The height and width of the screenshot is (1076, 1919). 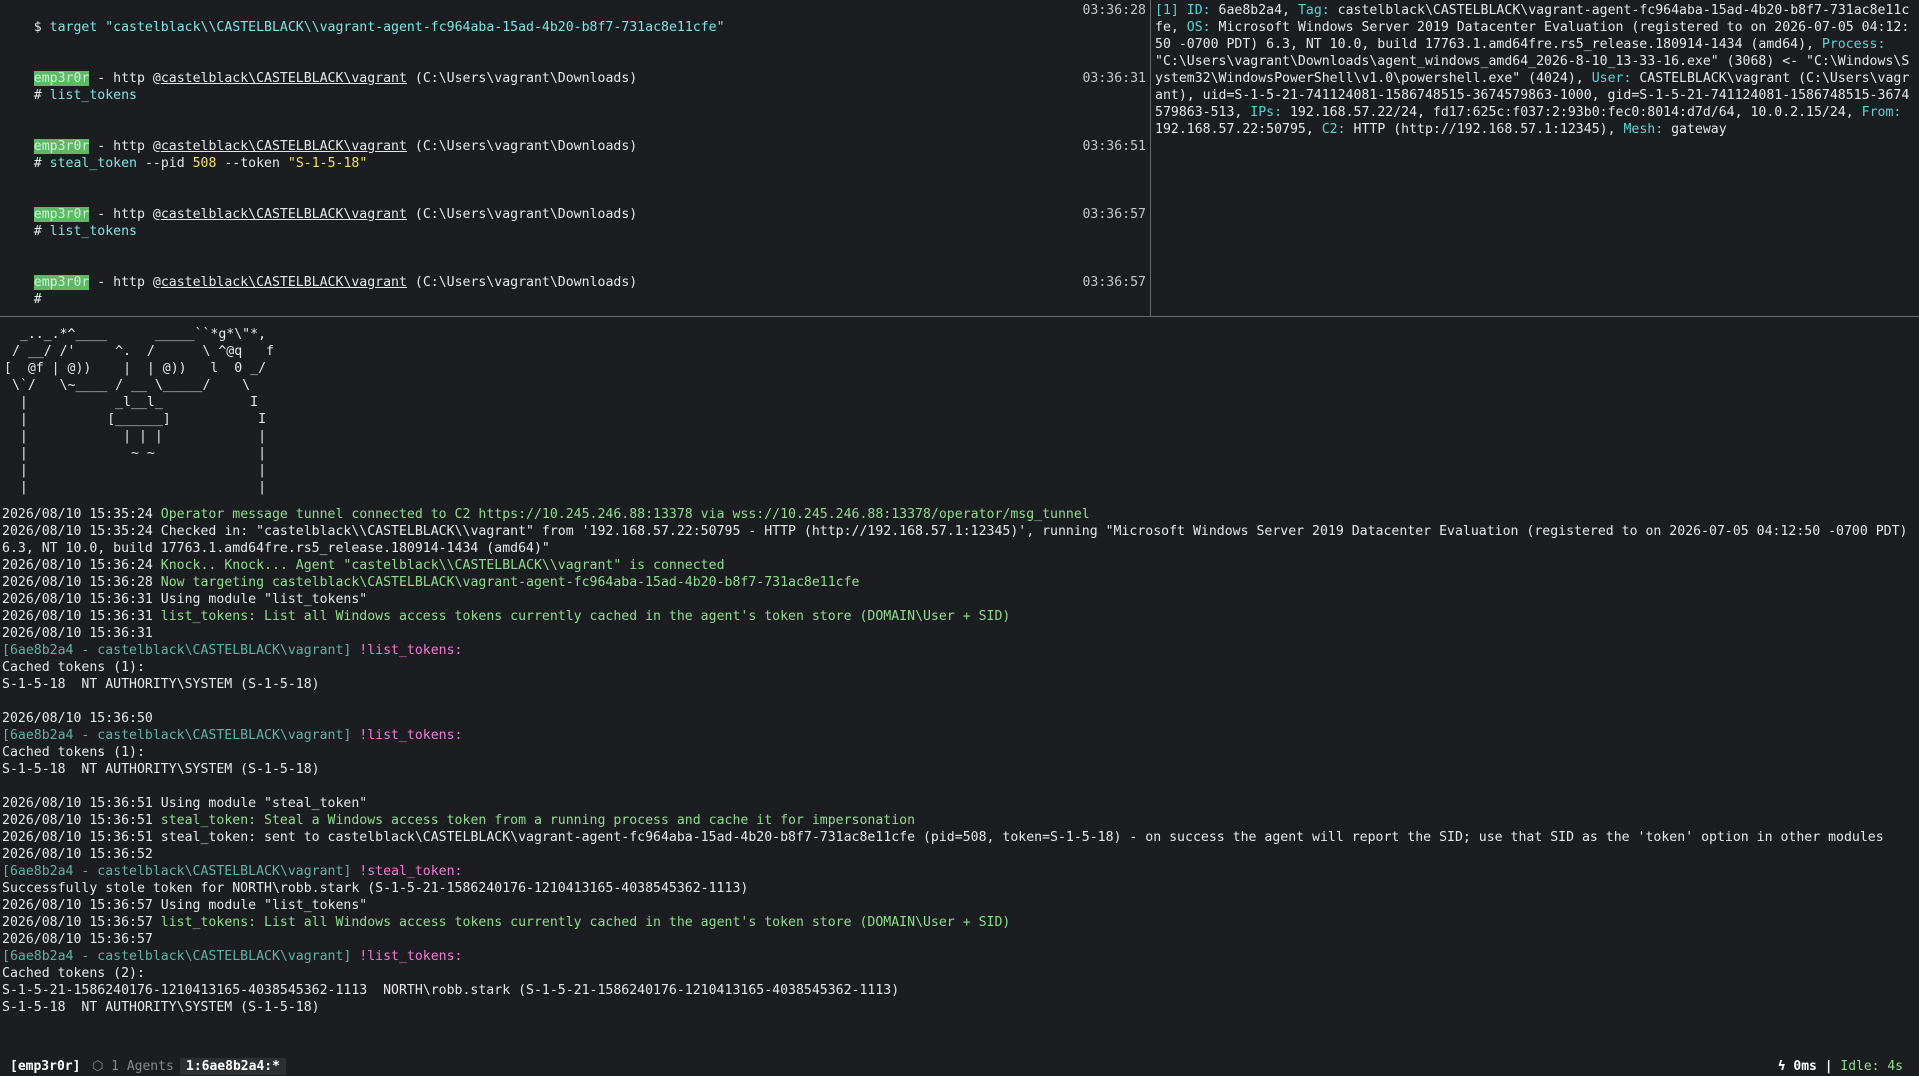 I want to click on command-text: steal_token, so click(x=93, y=163).